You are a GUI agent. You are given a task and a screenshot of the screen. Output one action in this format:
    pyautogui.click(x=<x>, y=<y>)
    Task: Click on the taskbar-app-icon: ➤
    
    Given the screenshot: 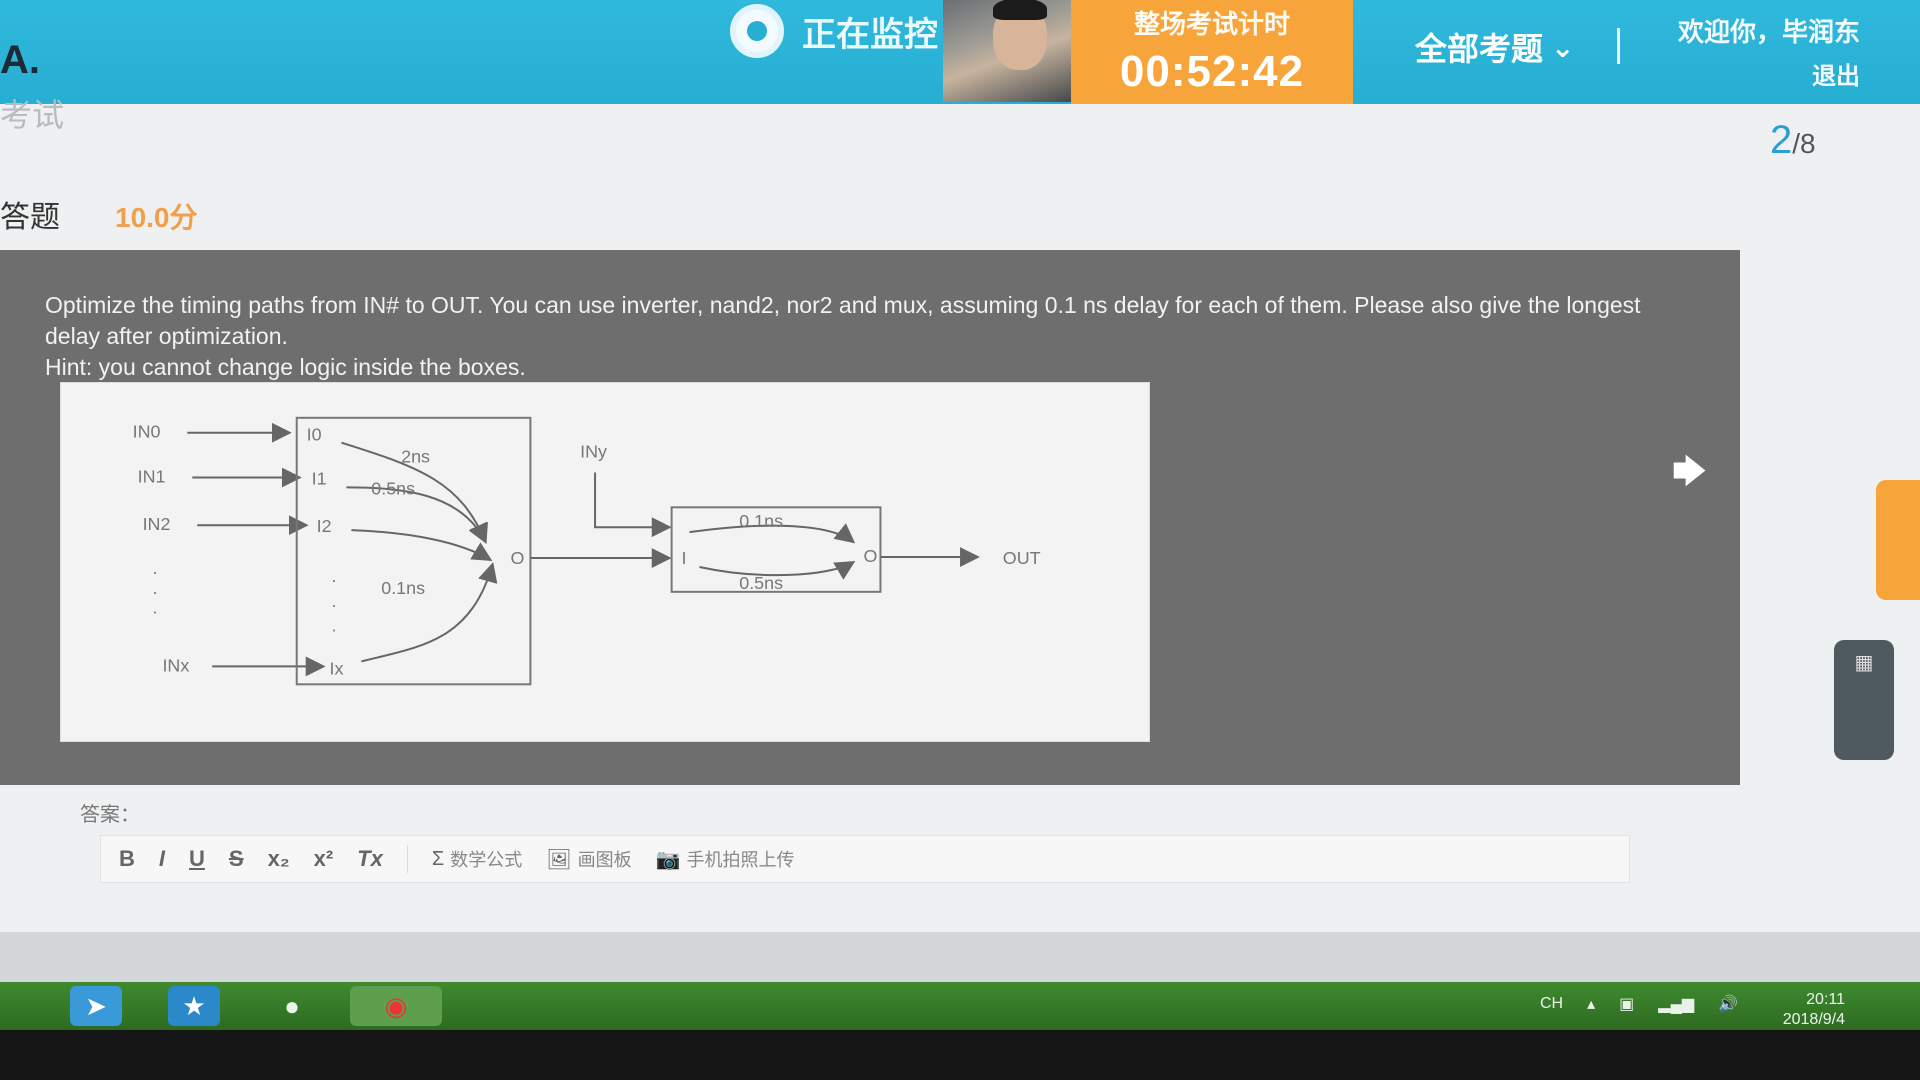 What is the action you would take?
    pyautogui.click(x=96, y=1006)
    